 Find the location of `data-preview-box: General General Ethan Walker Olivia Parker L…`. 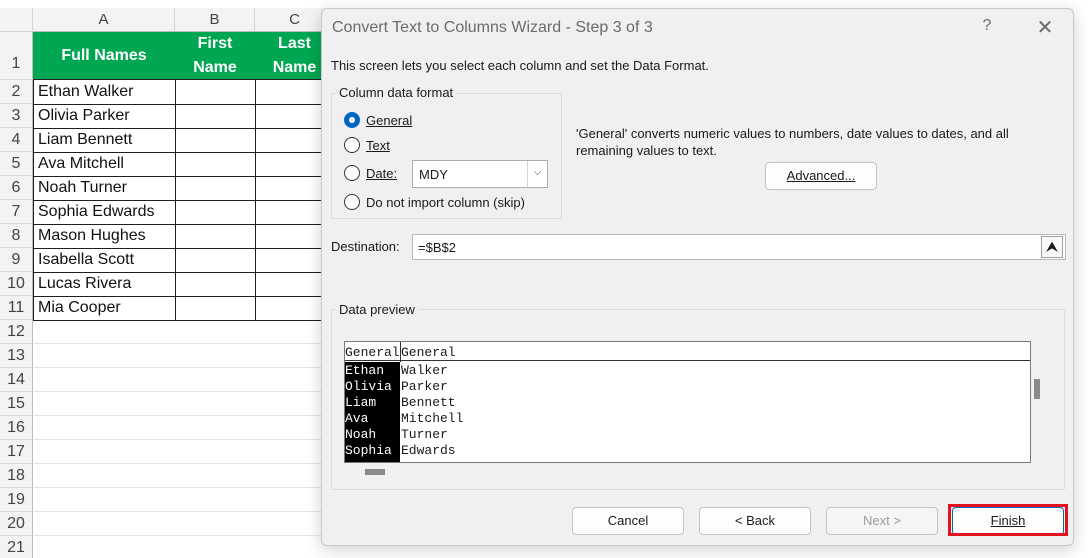

data-preview-box: General General Ethan Walker Olivia Parker L… is located at coordinates (687, 402).